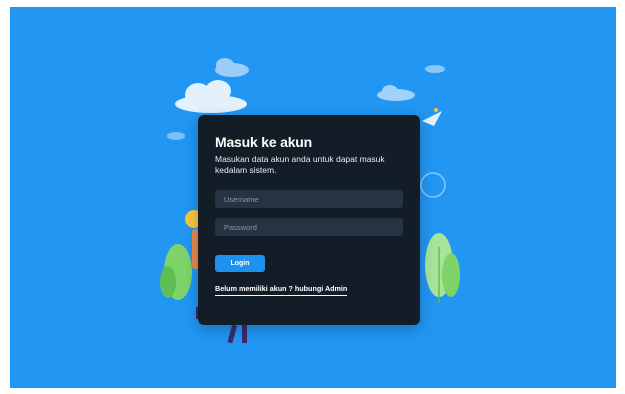 The image size is (625, 394). What do you see at coordinates (237, 334) in the screenshot?
I see `person-illustration` at bounding box center [237, 334].